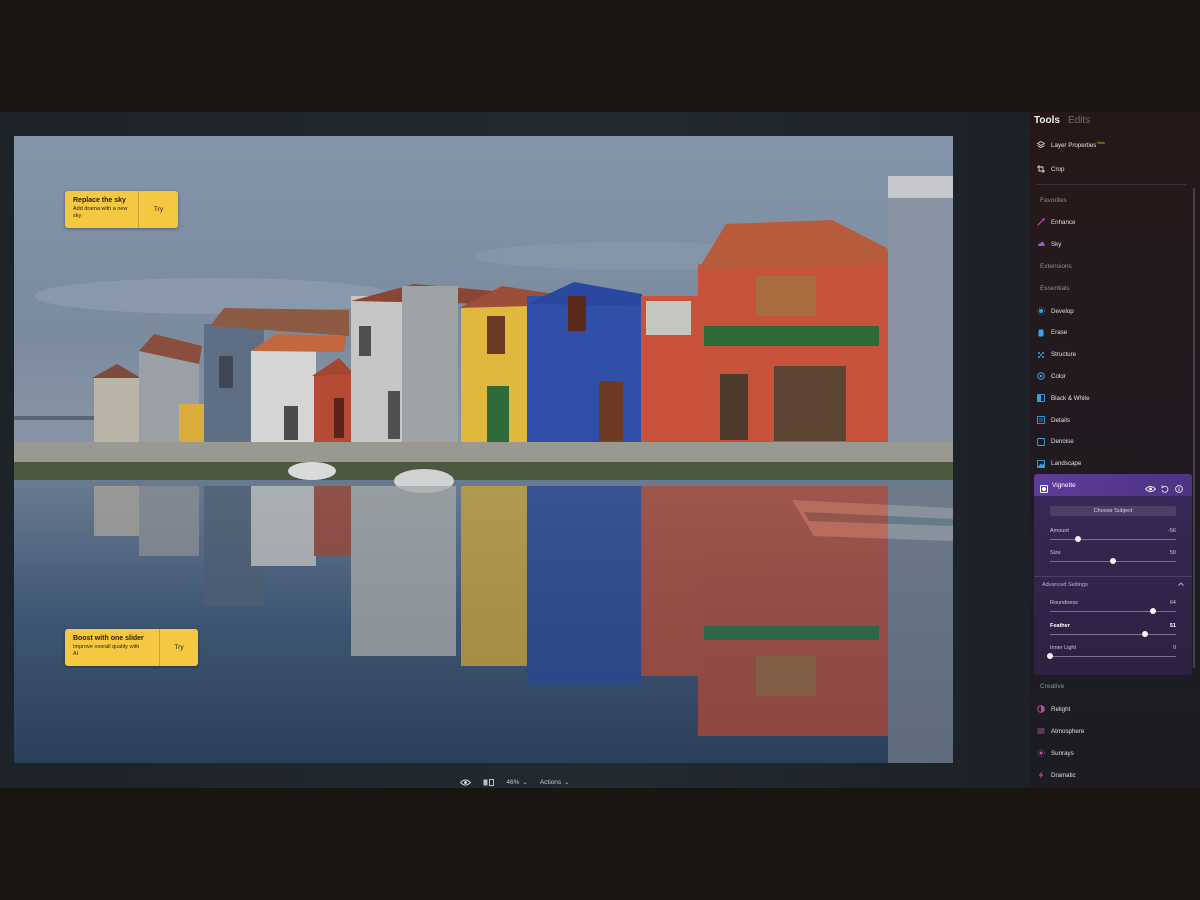  I want to click on develop-icon, so click(1040, 311).